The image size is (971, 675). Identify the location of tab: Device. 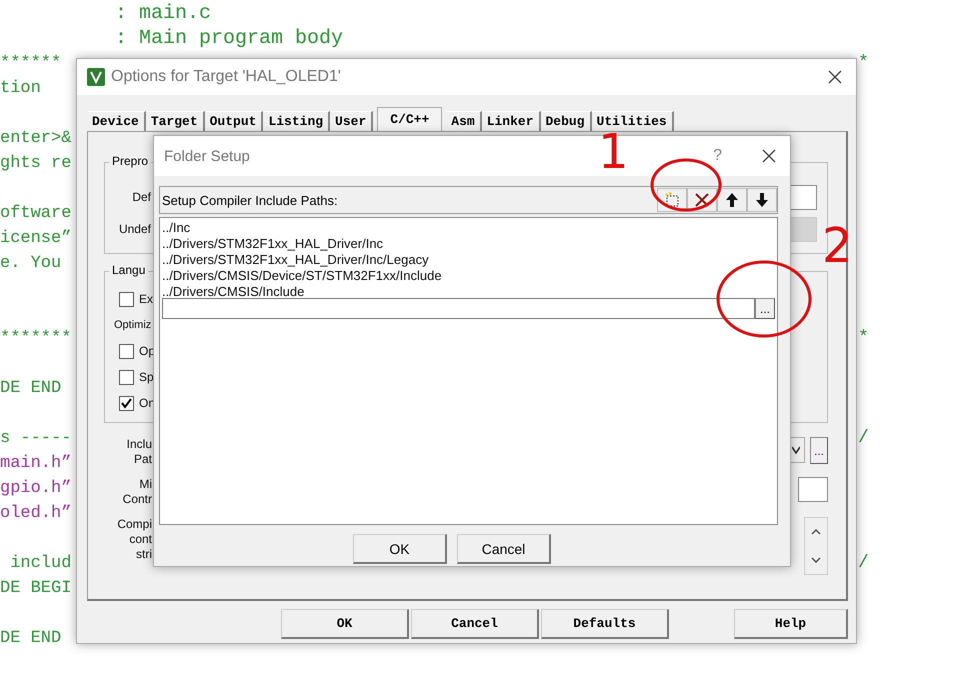
(116, 121).